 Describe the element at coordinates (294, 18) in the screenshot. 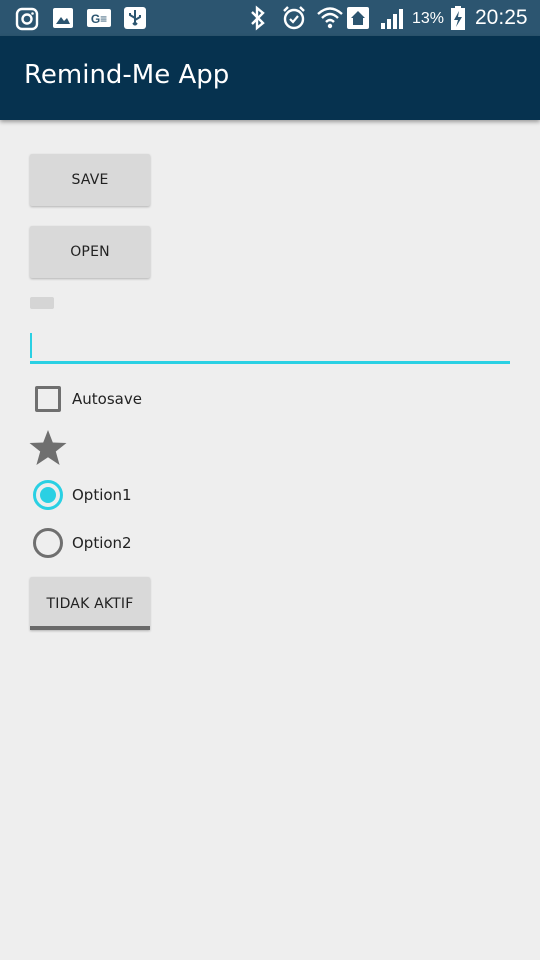

I see `alarm-icon` at that location.